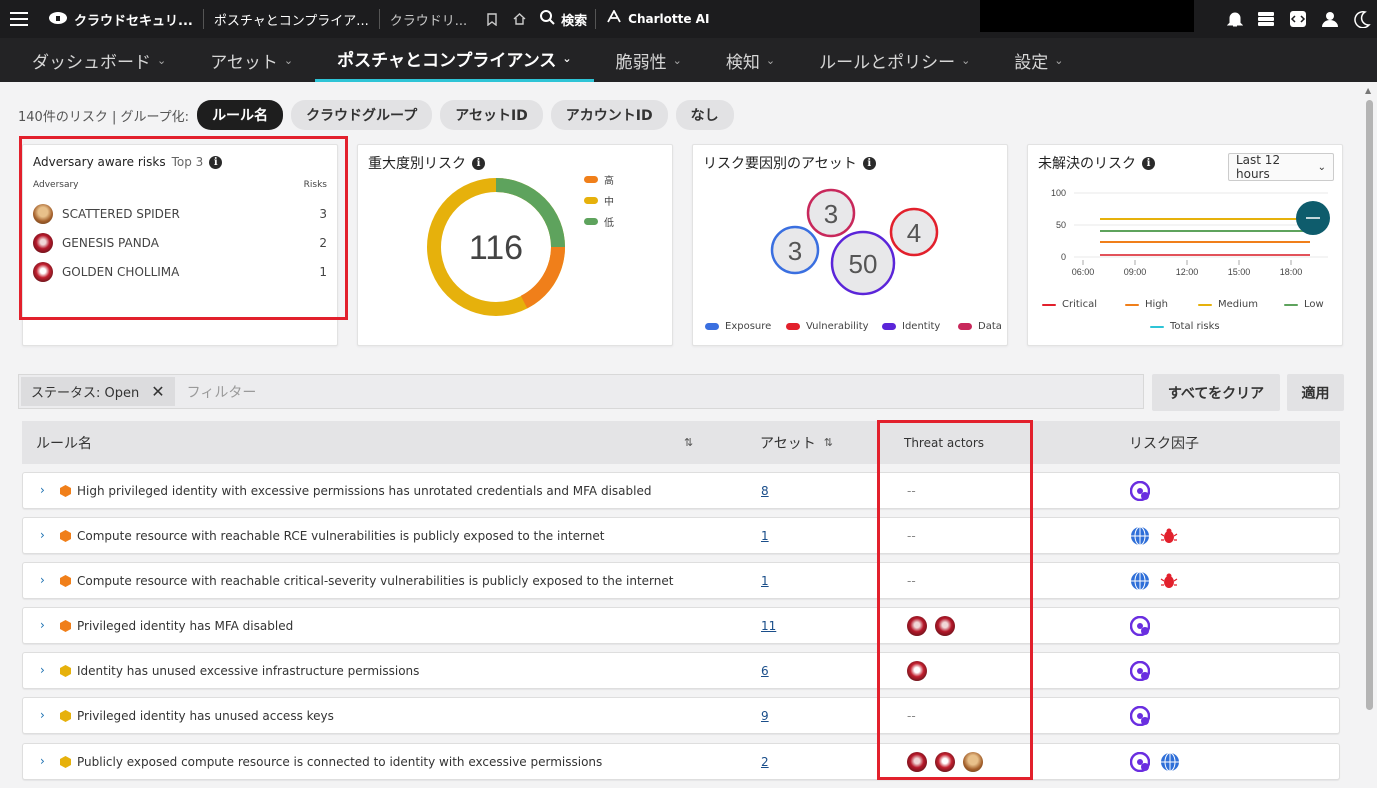 The height and width of the screenshot is (788, 1377). I want to click on col-label: ルール名, so click(64, 443).